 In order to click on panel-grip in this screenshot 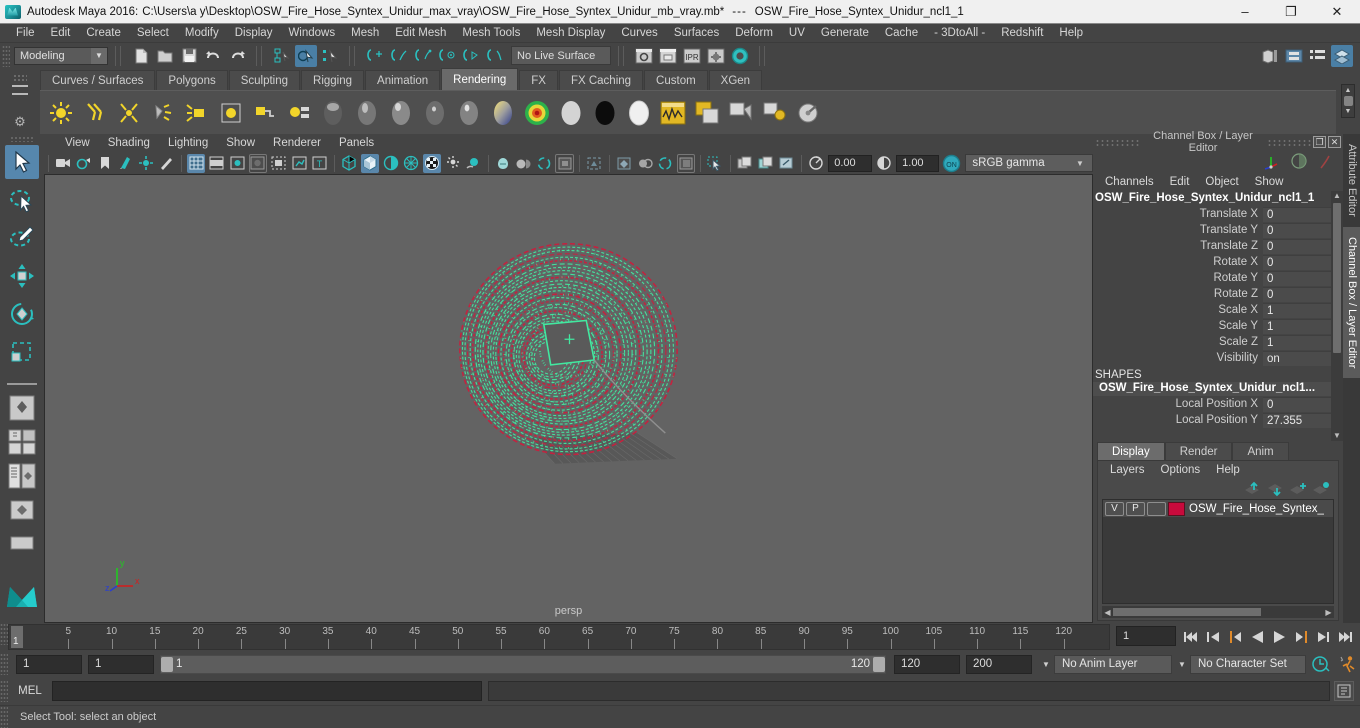, I will do `click(1117, 142)`.